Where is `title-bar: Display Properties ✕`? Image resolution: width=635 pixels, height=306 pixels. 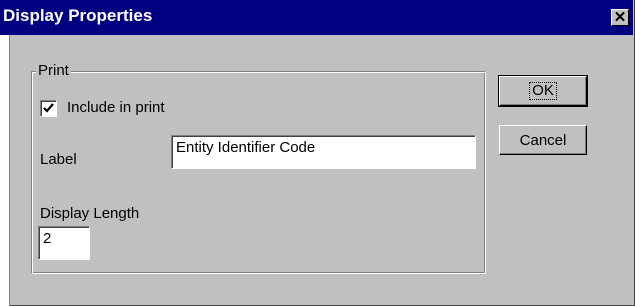 title-bar: Display Properties ✕ is located at coordinates (316, 17).